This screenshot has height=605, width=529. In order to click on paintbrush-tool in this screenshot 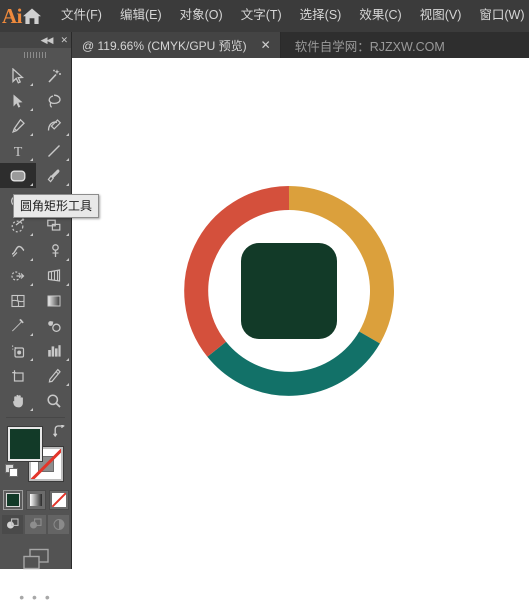, I will do `click(54, 175)`.